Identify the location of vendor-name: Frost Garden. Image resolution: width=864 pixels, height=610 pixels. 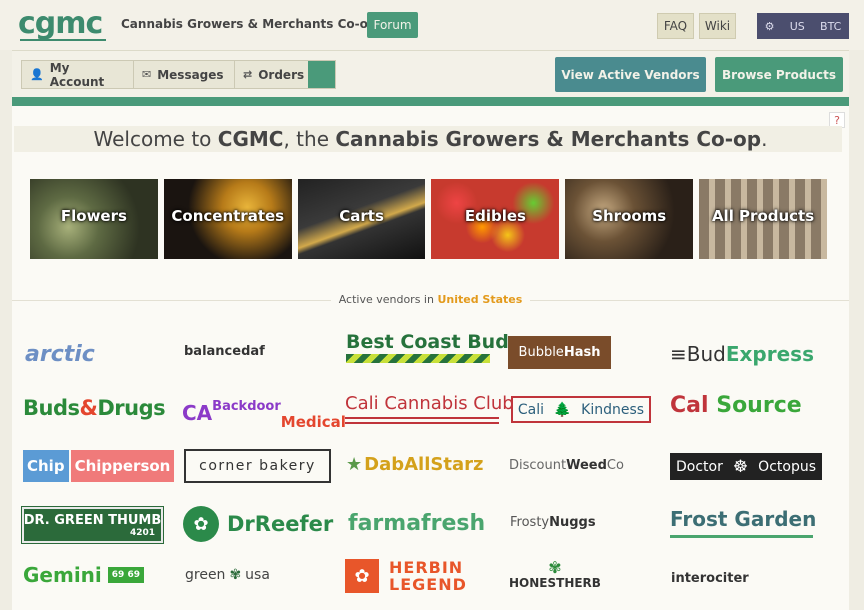
(743, 519).